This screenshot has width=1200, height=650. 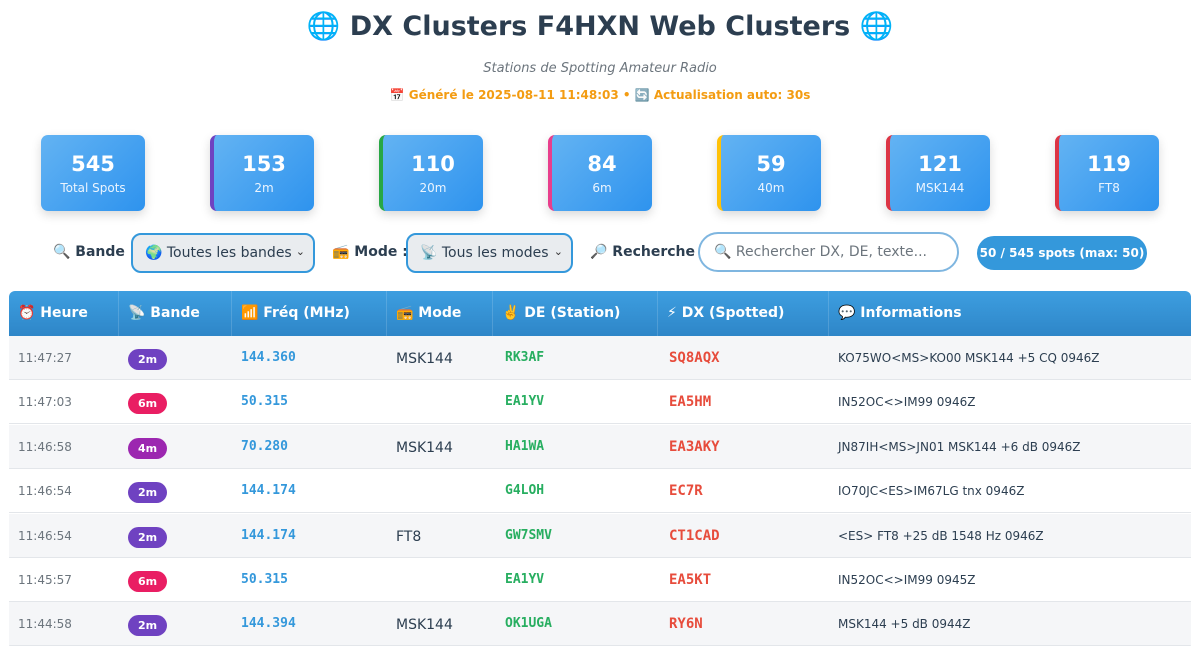 I want to click on stat-label: Total Spots, so click(x=93, y=188).